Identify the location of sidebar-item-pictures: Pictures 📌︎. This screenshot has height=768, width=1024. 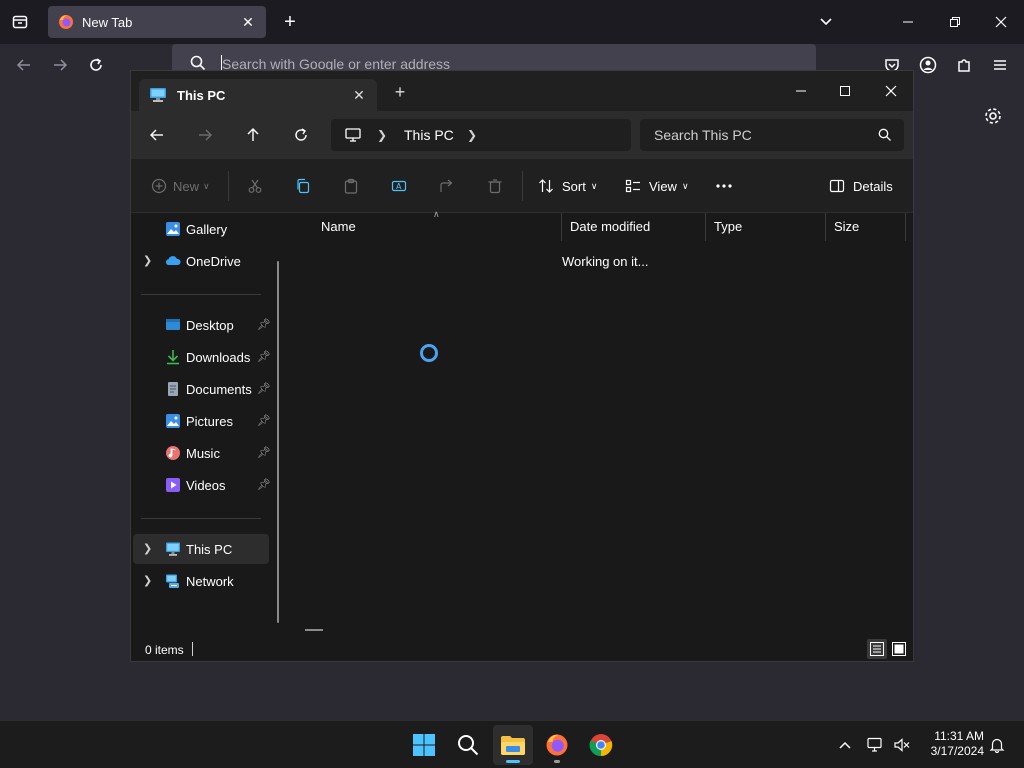
(202, 421).